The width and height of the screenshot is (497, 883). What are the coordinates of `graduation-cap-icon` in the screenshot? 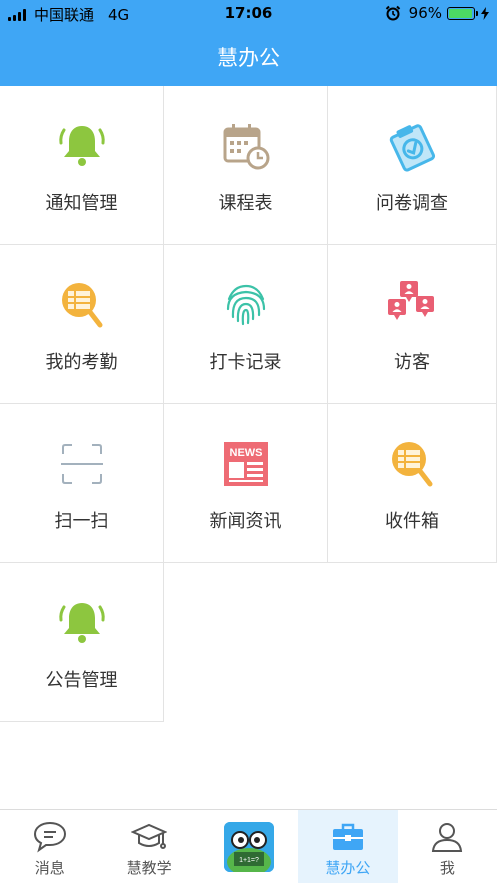 It's located at (149, 836).